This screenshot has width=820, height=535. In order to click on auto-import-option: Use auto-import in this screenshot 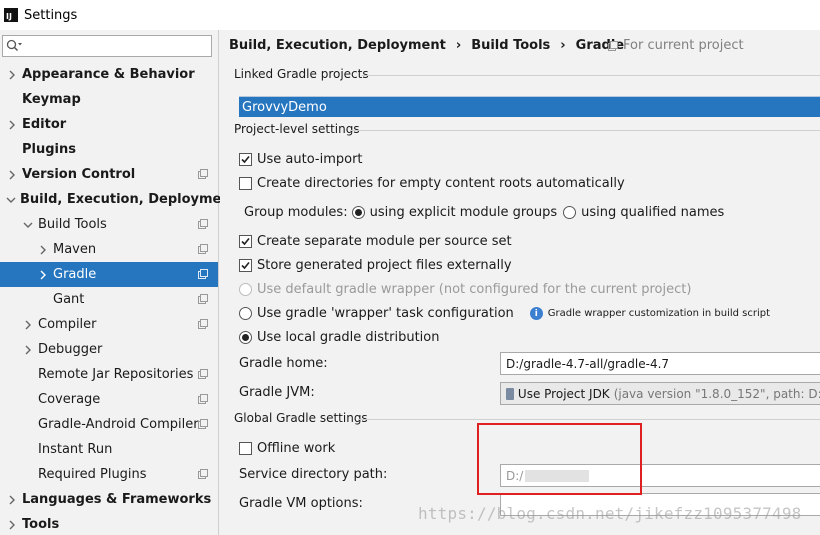, I will do `click(301, 159)`.